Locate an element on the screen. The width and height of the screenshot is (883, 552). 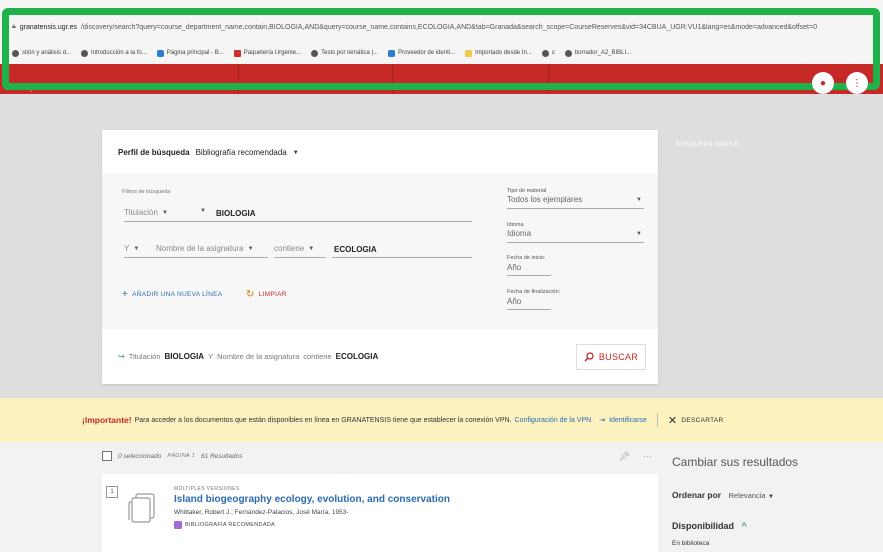
facet-option: En biblioteca is located at coordinates (690, 543).